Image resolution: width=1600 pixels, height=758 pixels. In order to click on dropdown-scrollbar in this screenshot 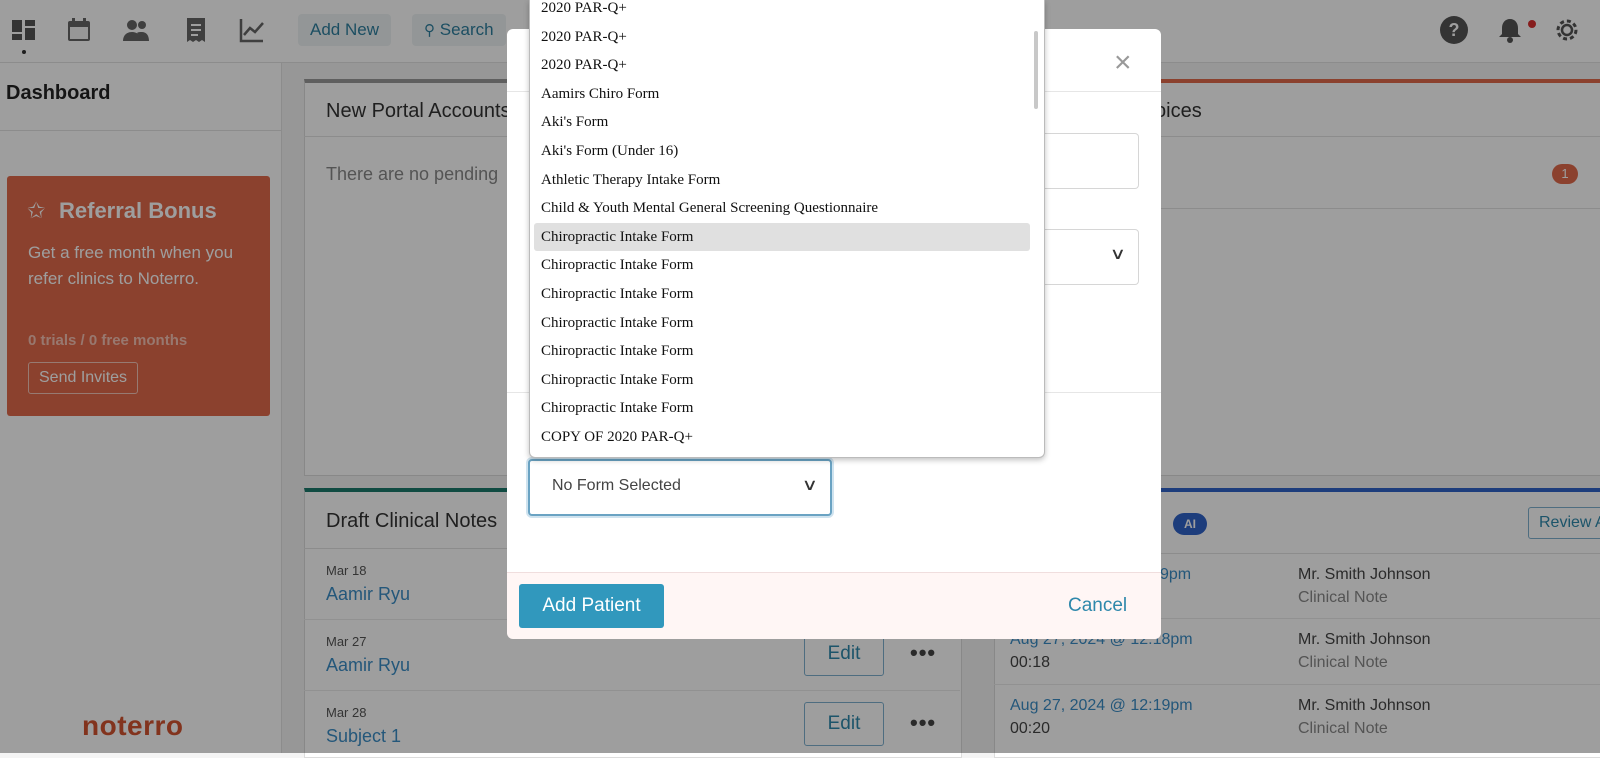, I will do `click(1036, 70)`.